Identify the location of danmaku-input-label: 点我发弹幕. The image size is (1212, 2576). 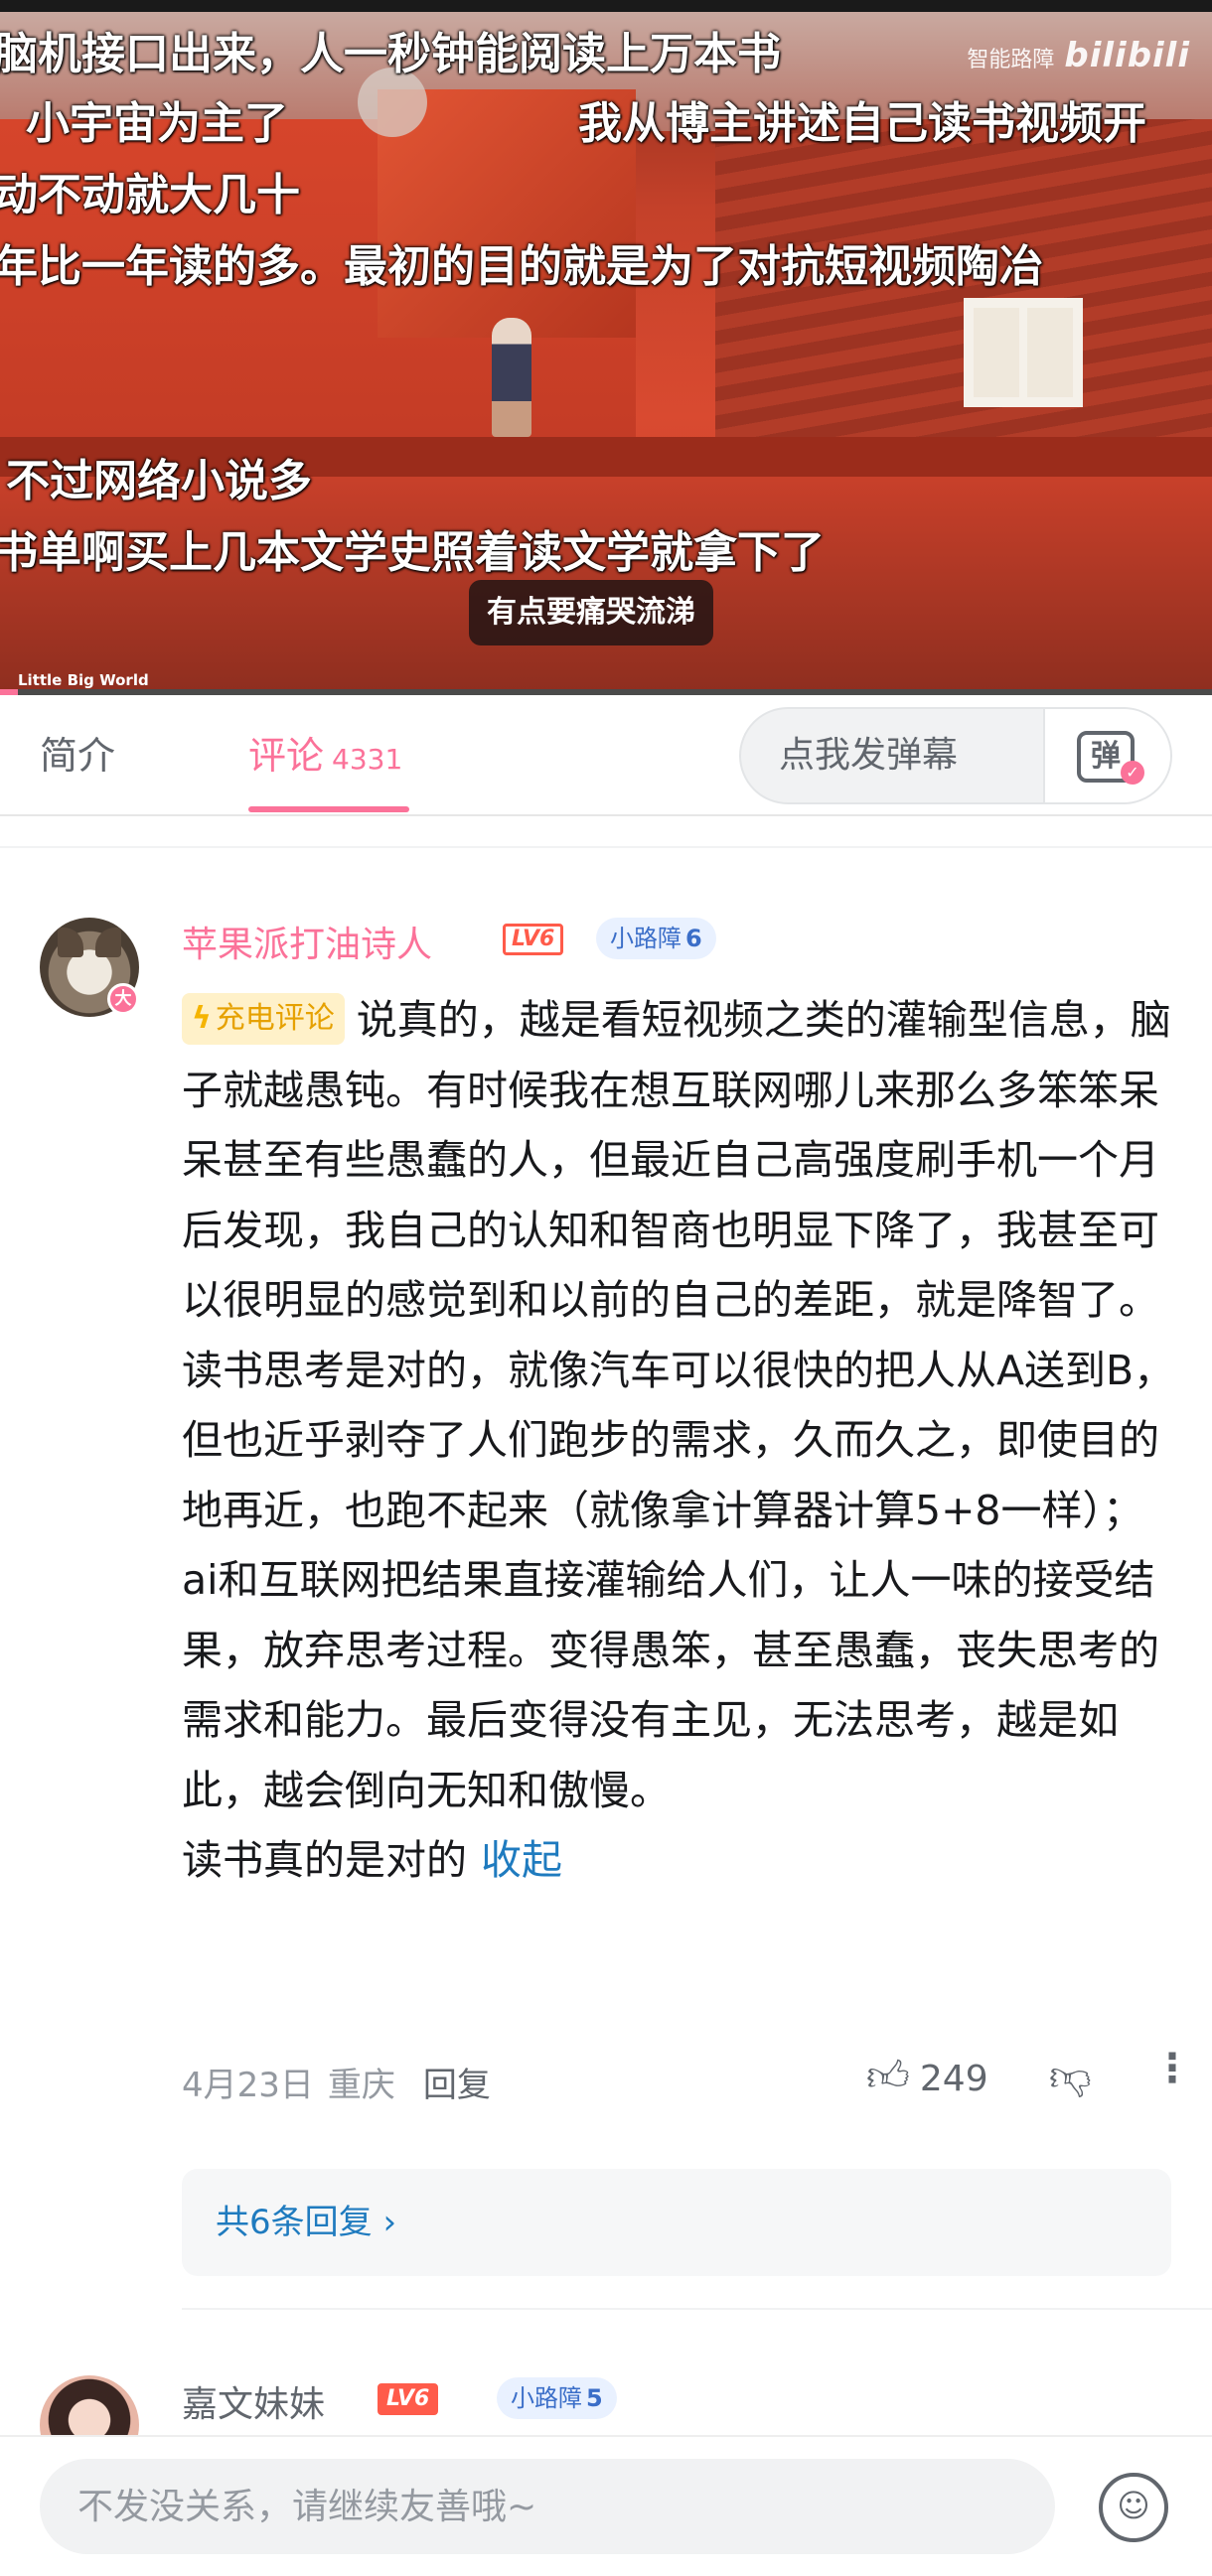
(869, 756).